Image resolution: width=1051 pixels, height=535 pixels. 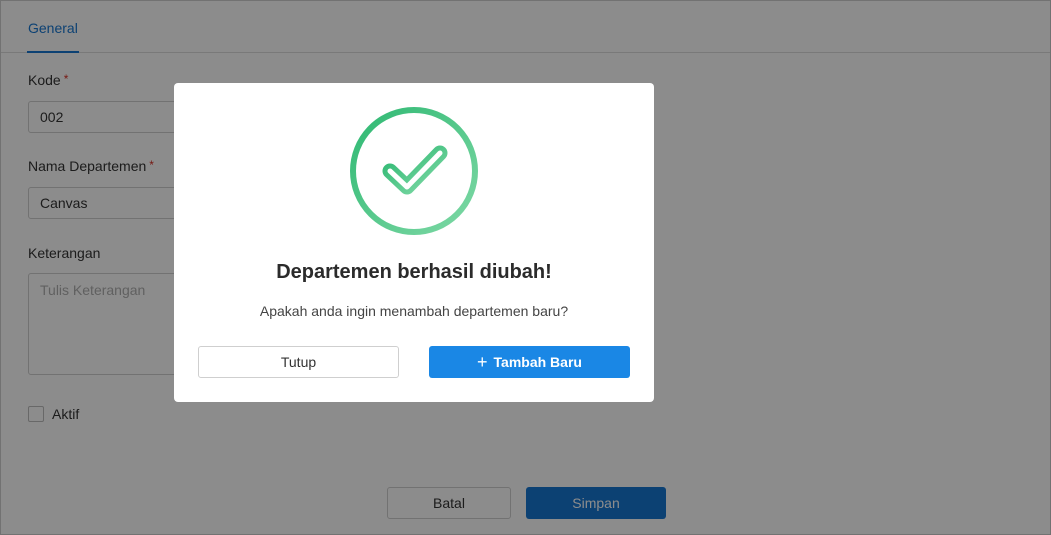 I want to click on plus-icon: +, so click(x=482, y=362).